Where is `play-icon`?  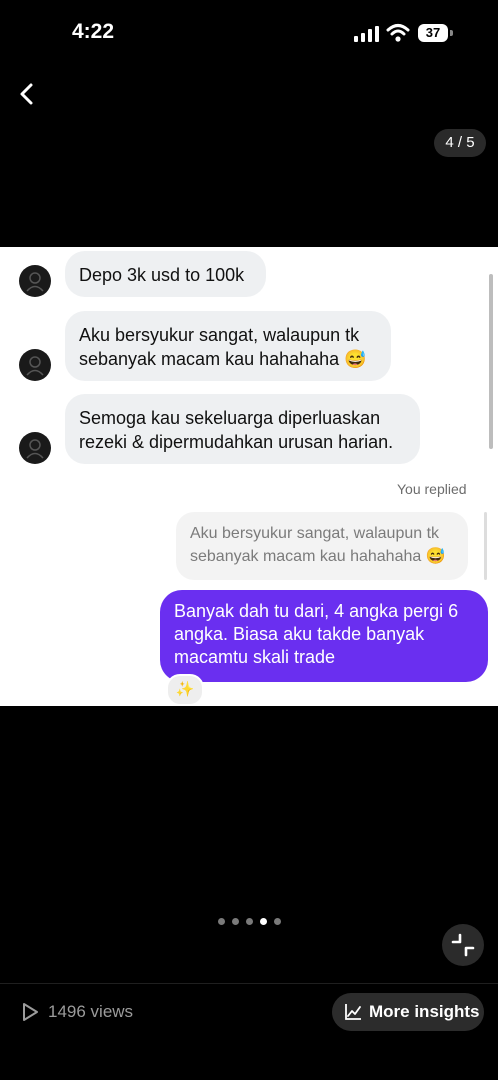
play-icon is located at coordinates (30, 1012).